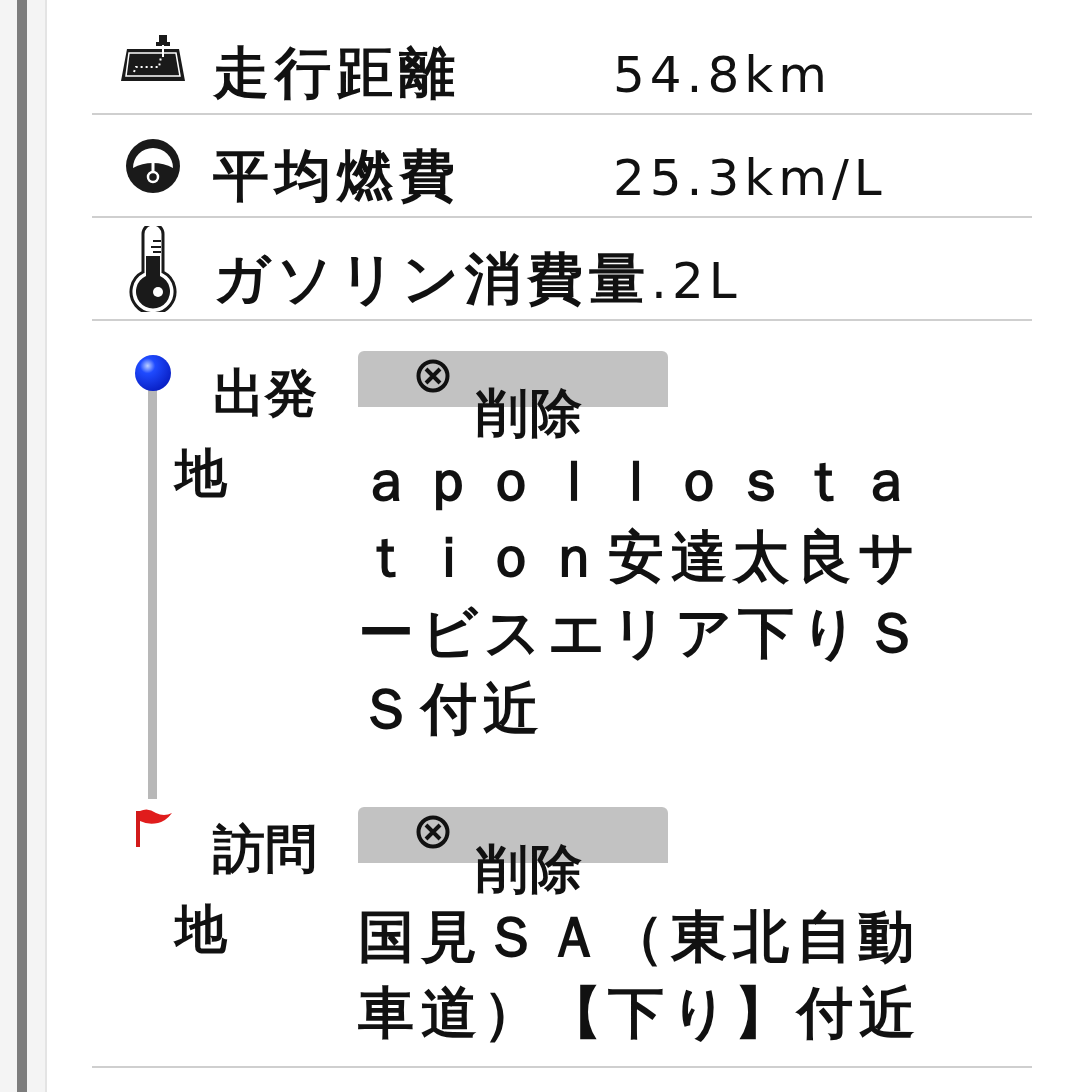 Image resolution: width=1080 pixels, height=1092 pixels. I want to click on stat-value: 54.8km, so click(722, 75).